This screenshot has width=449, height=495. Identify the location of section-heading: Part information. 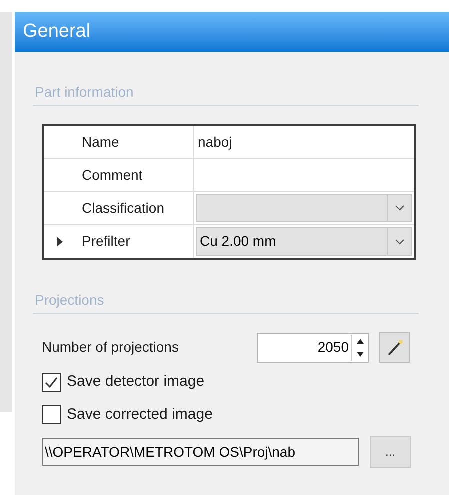
(226, 94).